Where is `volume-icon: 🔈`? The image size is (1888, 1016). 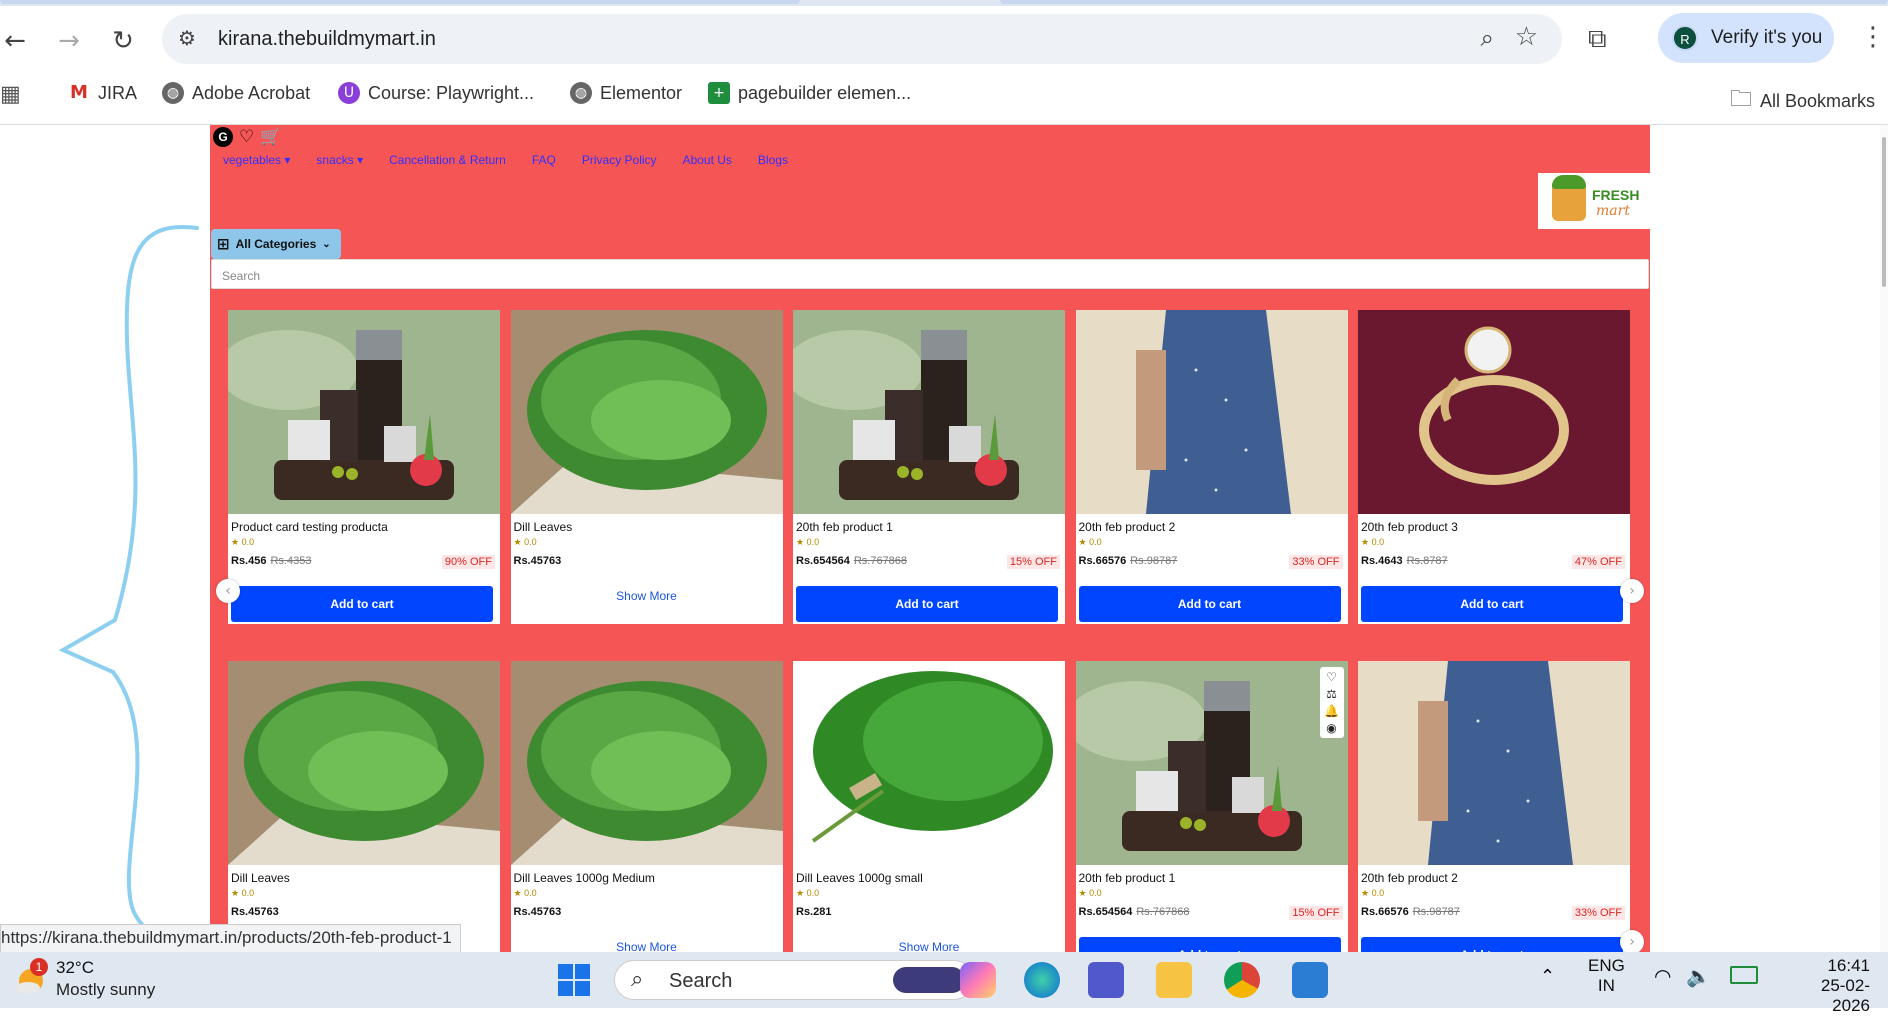
volume-icon: 🔈 is located at coordinates (1698, 976).